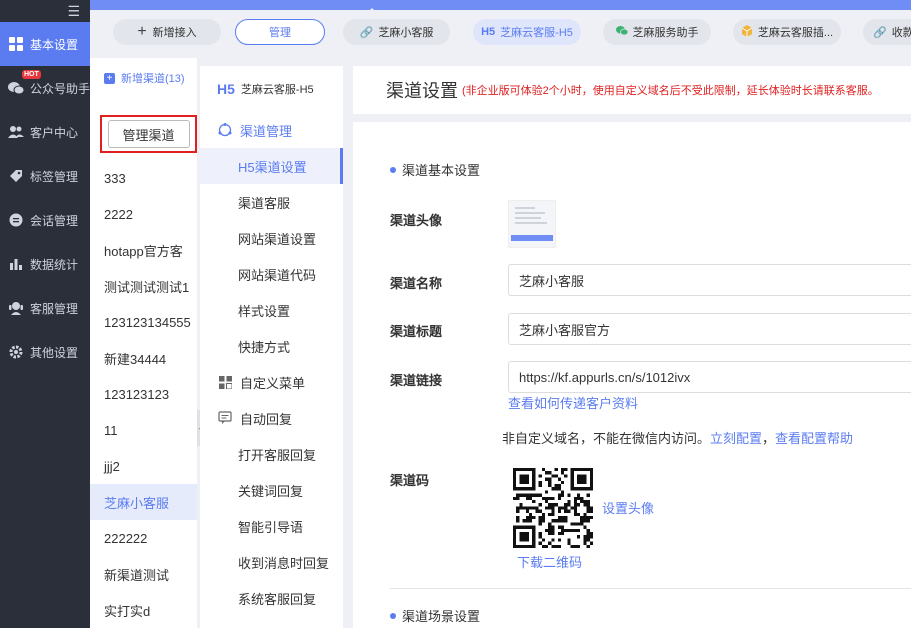  I want to click on new-channel-label: 新增渠道(13), so click(153, 79).